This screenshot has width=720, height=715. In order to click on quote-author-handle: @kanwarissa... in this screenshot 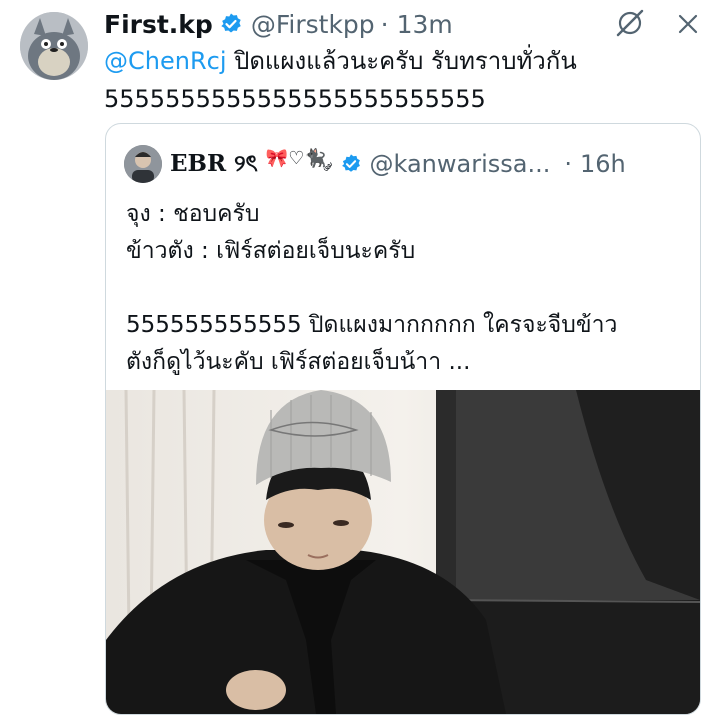, I will do `click(460, 164)`.